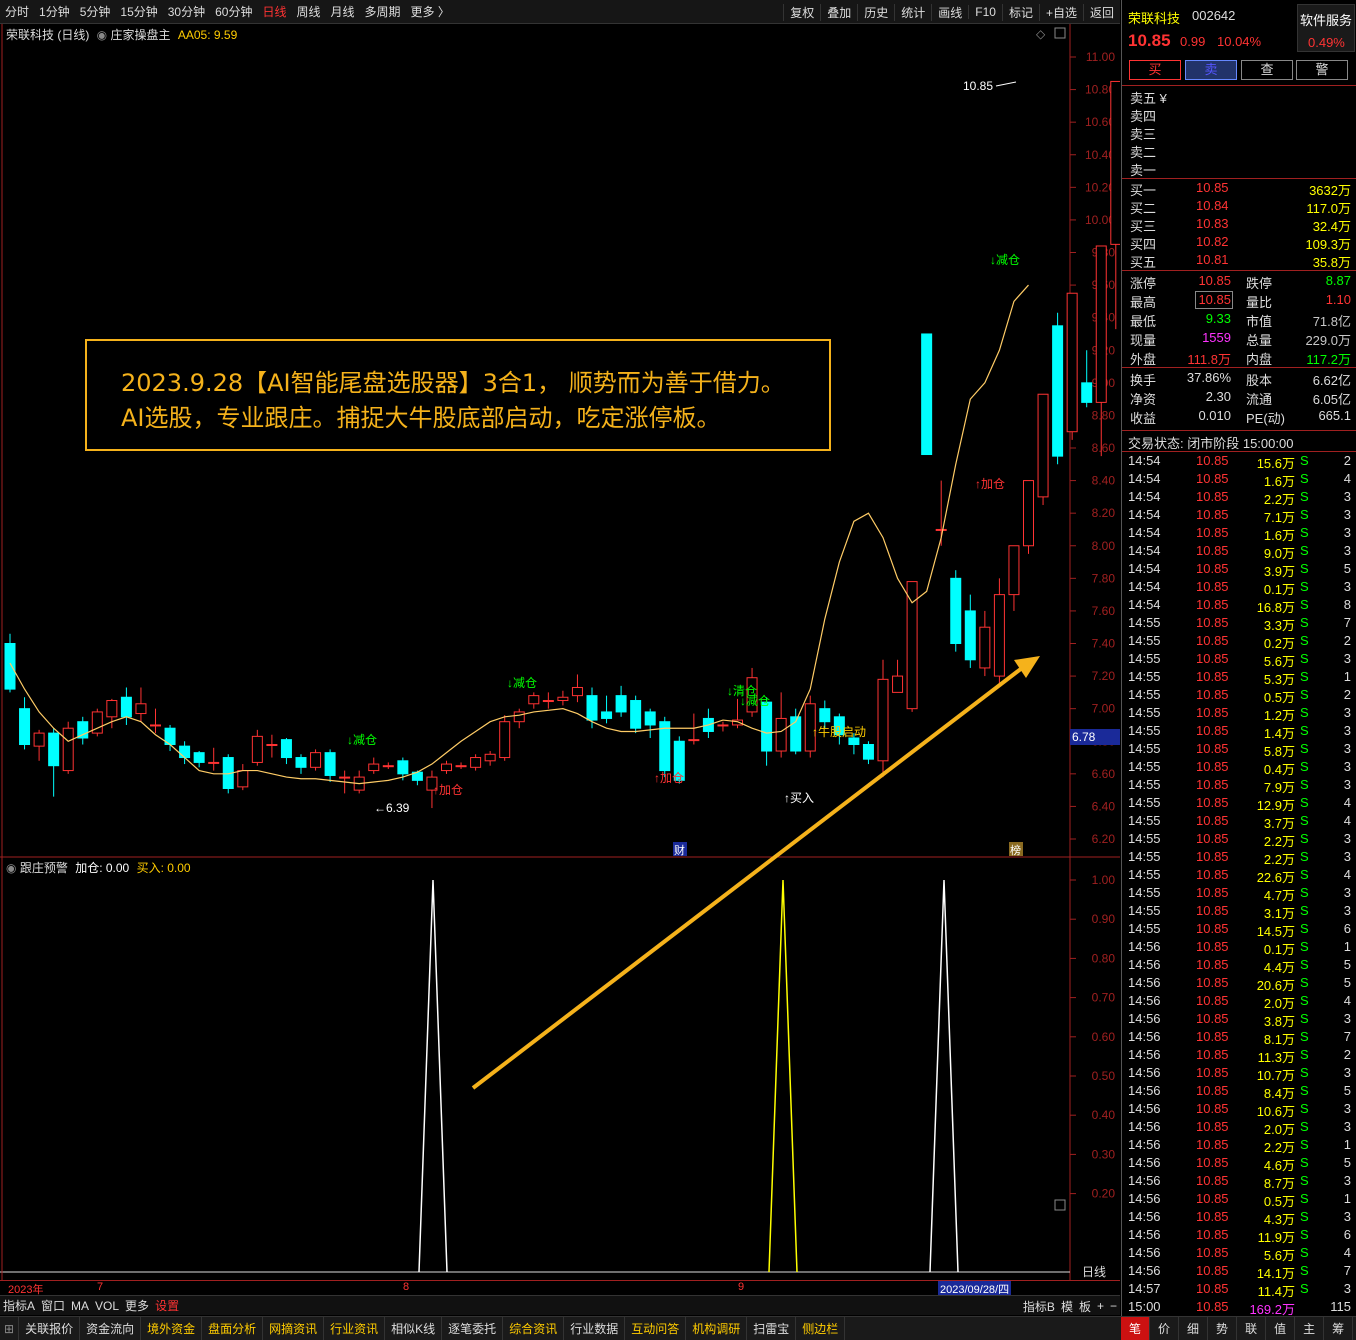  Describe the element at coordinates (1100, 1306) in the screenshot. I see `indicator-tab: +` at that location.